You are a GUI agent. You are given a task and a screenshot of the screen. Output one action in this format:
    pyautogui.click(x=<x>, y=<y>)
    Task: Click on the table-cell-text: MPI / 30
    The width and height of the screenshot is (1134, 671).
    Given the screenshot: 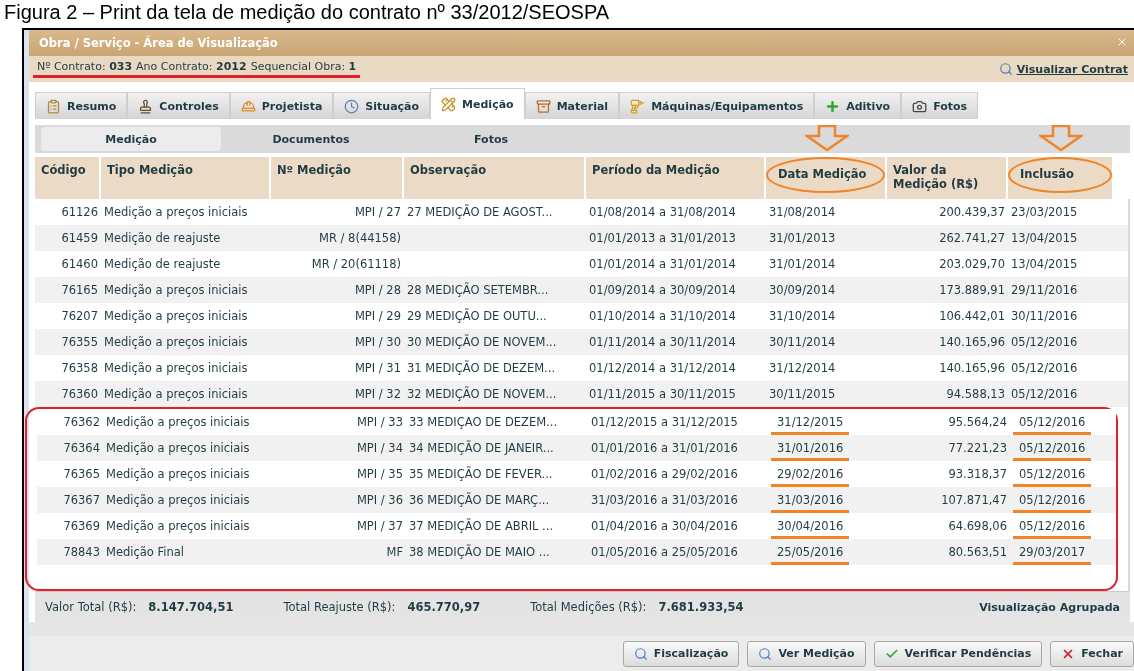 What is the action you would take?
    pyautogui.click(x=377, y=342)
    